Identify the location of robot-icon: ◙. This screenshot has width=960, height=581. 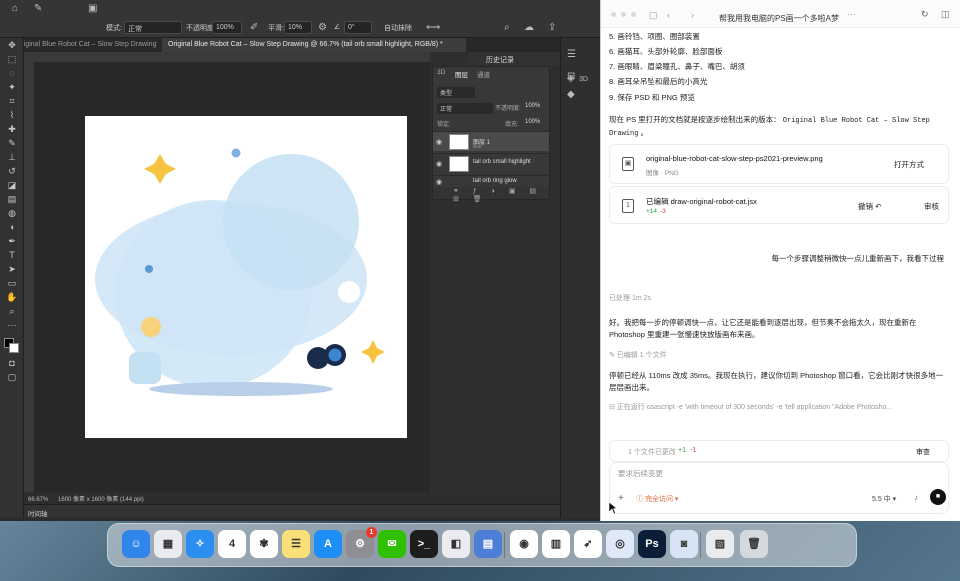
(684, 544).